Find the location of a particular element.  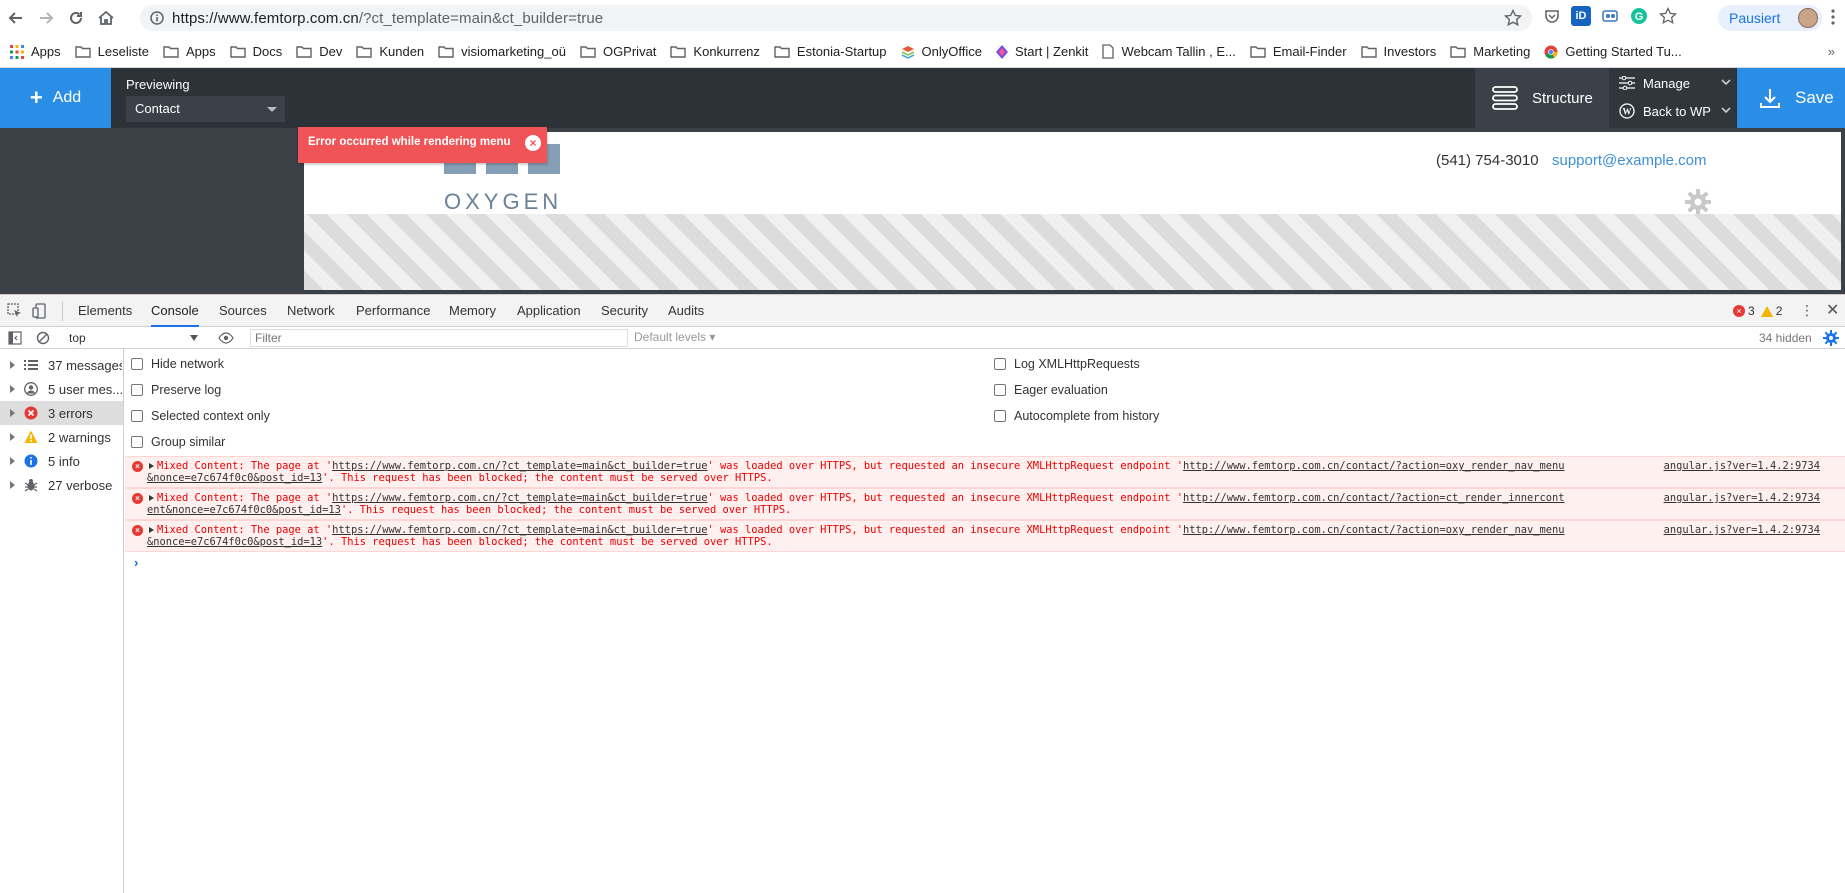

manage-label: Manage is located at coordinates (1666, 83).